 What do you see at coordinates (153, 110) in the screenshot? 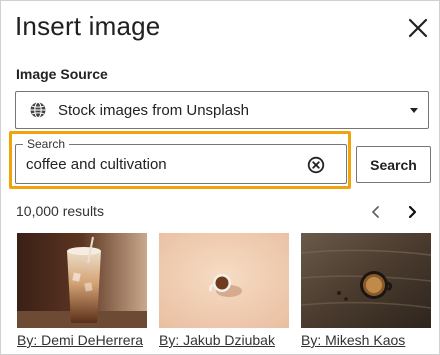
I see `image-source-value: Stock images from Unsplash` at bounding box center [153, 110].